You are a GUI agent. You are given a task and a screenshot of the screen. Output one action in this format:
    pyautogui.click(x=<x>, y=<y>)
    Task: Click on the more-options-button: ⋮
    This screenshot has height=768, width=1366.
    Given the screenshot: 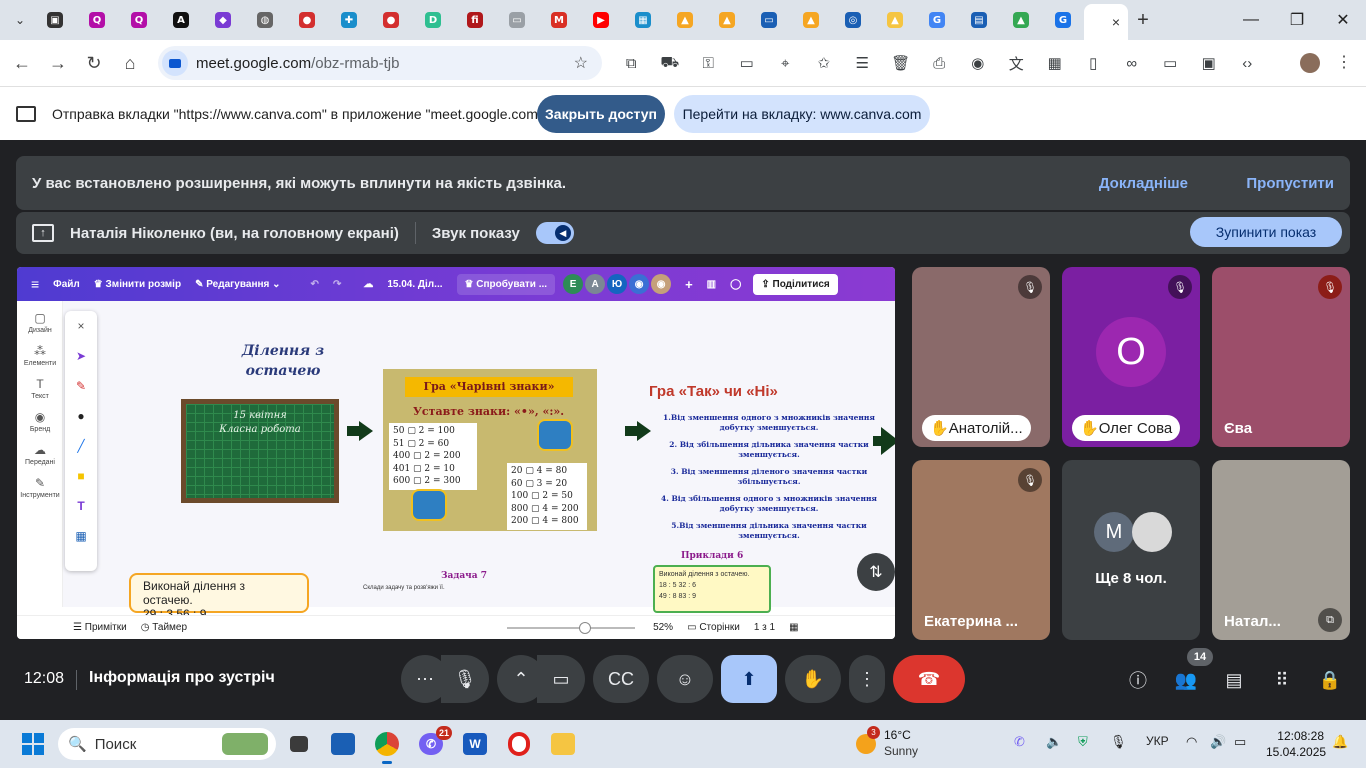 What is the action you would take?
    pyautogui.click(x=867, y=679)
    